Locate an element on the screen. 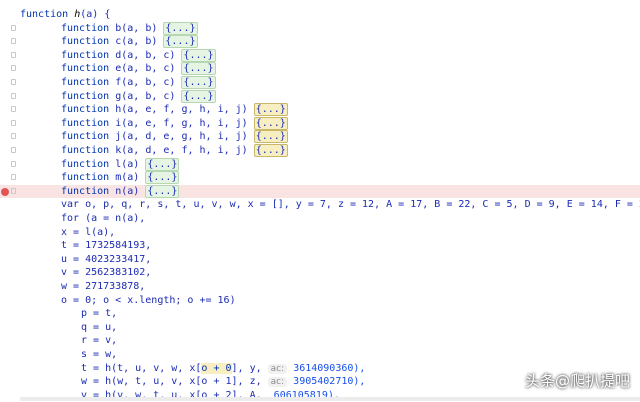 Image resolution: width=640 pixels, height=402 pixels. code-line: function h(a) { is located at coordinates (320, 15).